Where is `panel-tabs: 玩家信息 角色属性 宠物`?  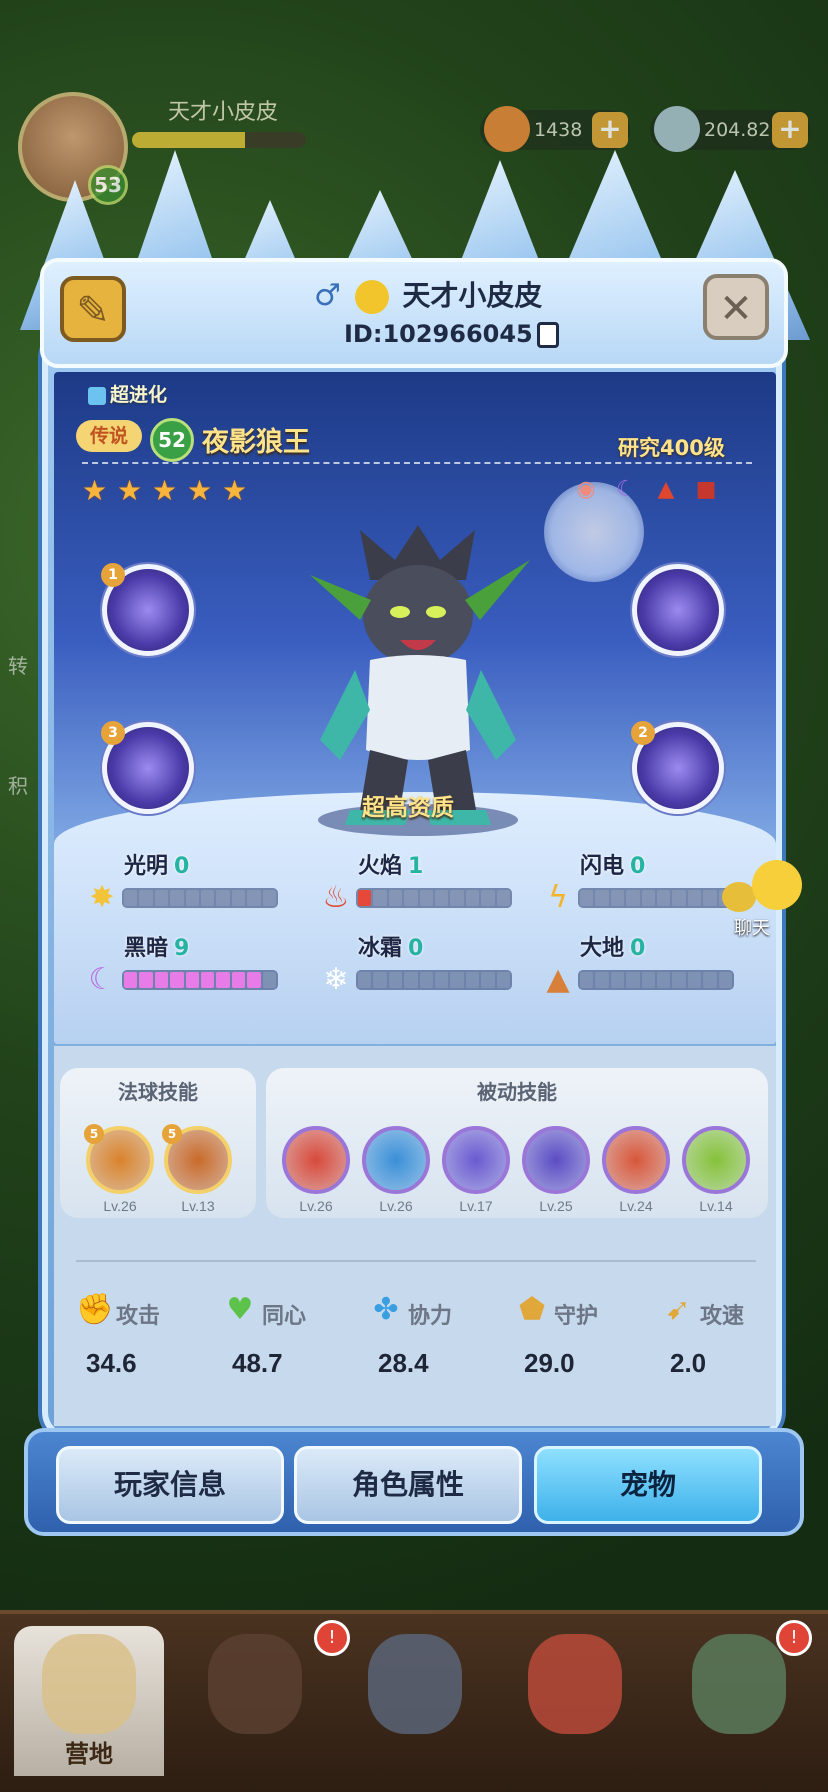
panel-tabs: 玩家信息 角色属性 宠物 is located at coordinates (414, 1482).